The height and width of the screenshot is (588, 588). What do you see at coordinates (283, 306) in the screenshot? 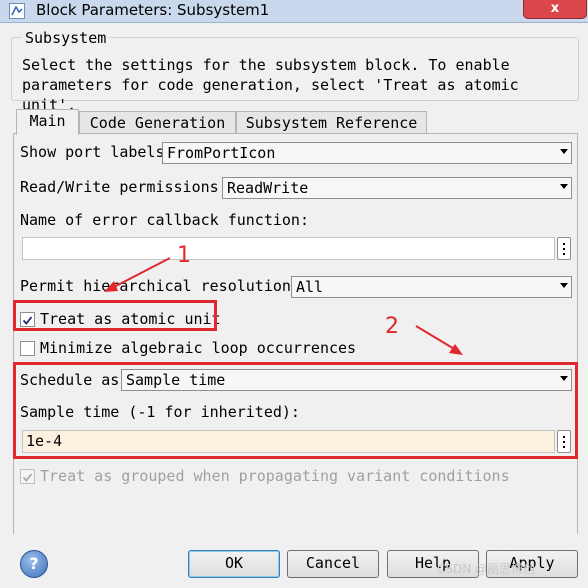
I see `annotation-arrows` at bounding box center [283, 306].